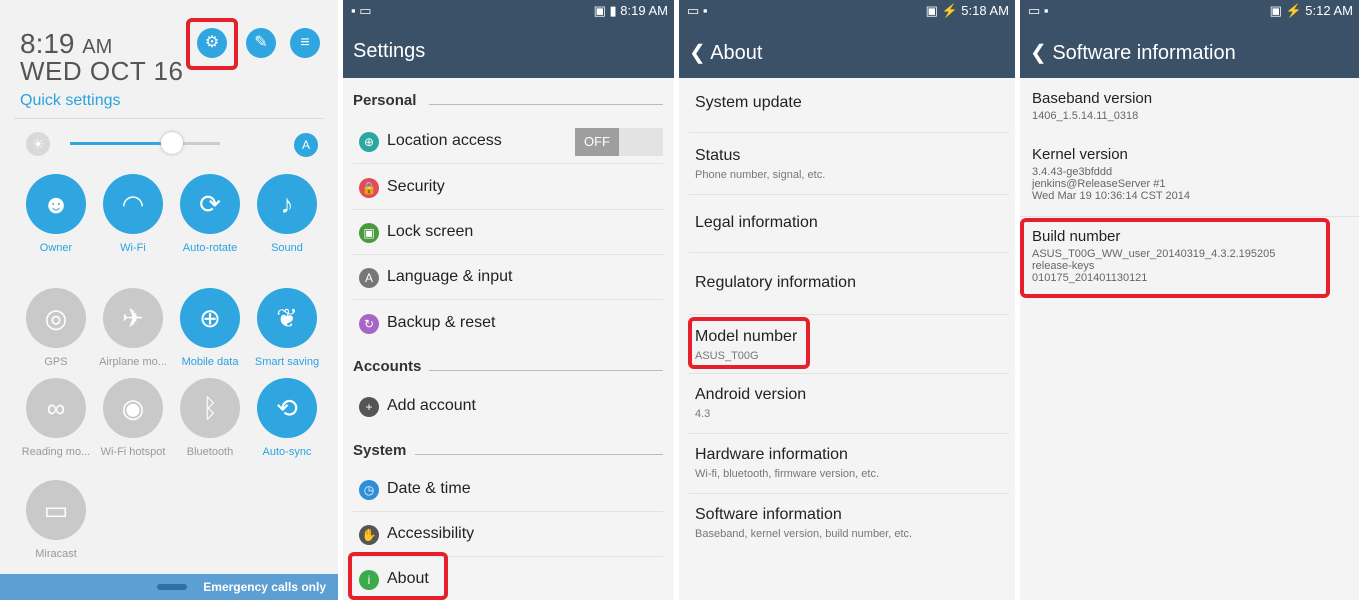  I want to click on quick-tile: ◎ GPS, so click(56, 328).